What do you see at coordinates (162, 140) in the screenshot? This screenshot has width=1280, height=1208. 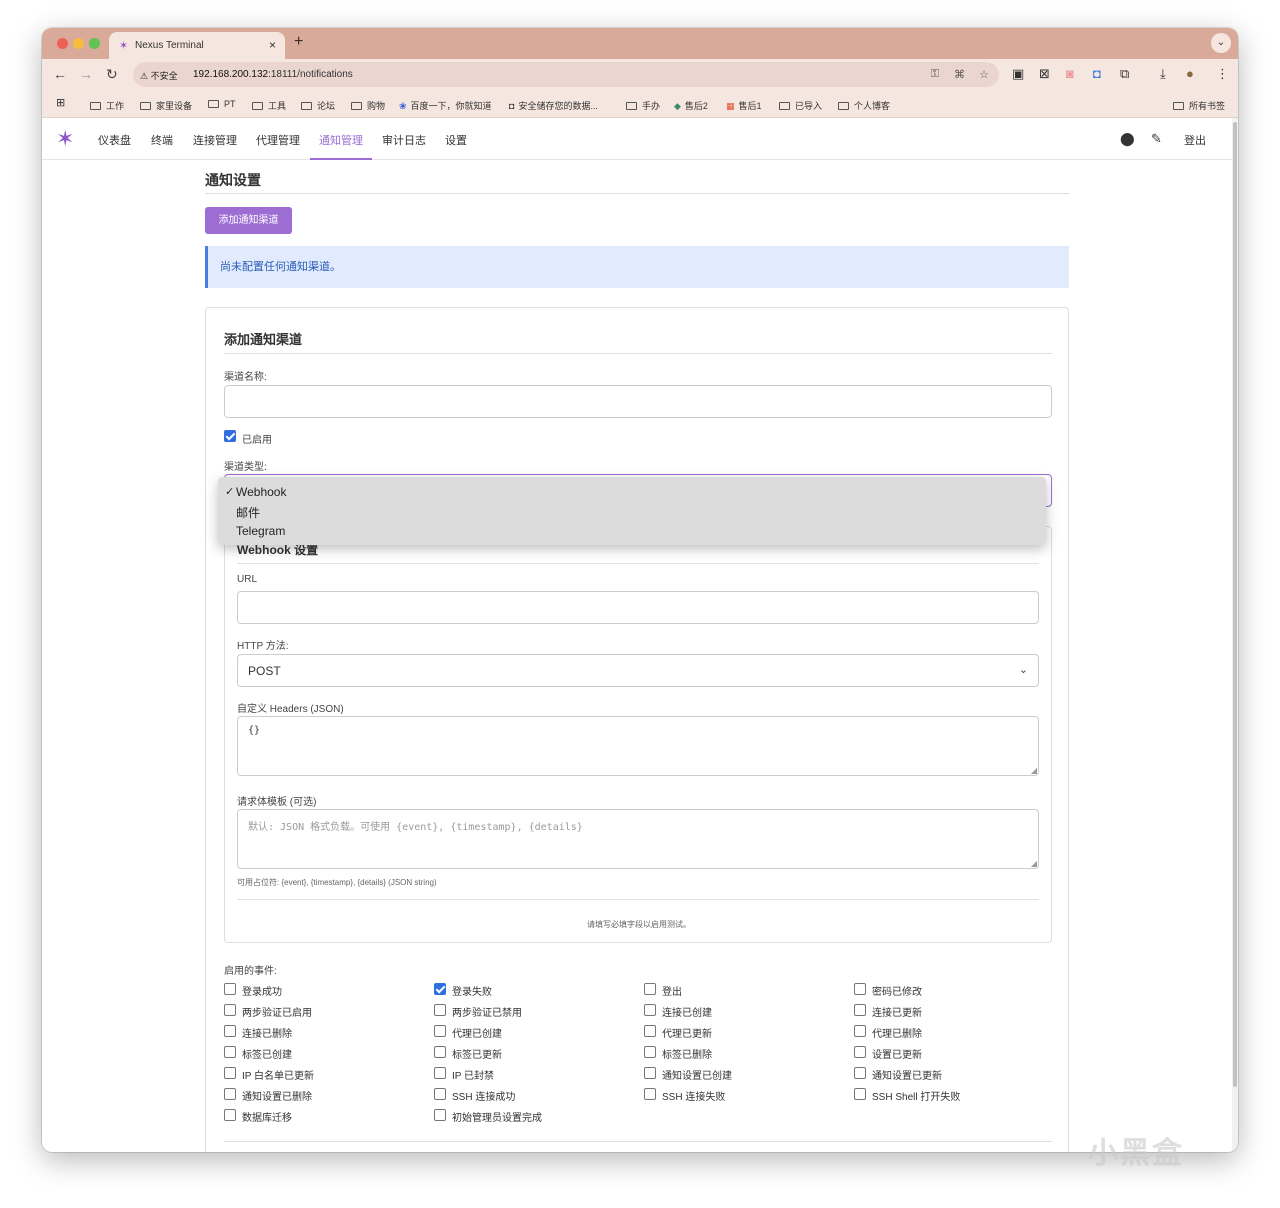 I see `nav-terminal: 终端` at bounding box center [162, 140].